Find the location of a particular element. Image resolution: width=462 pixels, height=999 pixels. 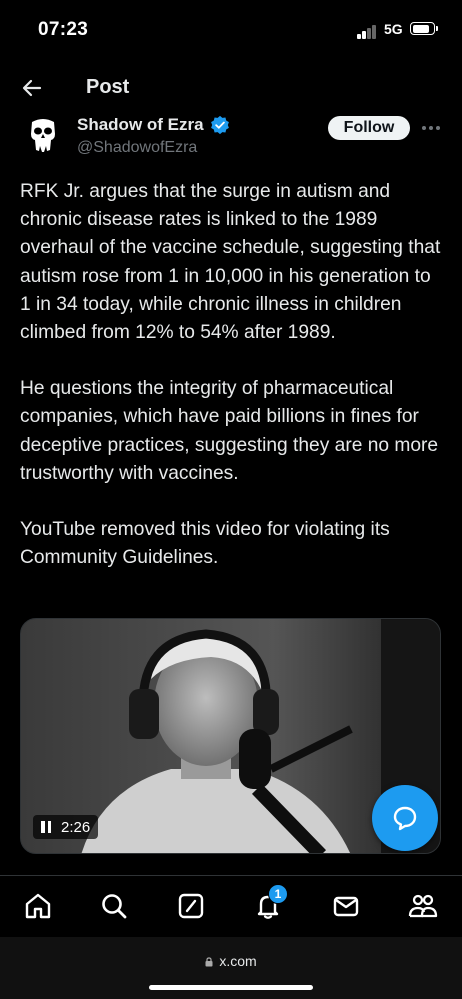

url-domain: x.com is located at coordinates (238, 961).